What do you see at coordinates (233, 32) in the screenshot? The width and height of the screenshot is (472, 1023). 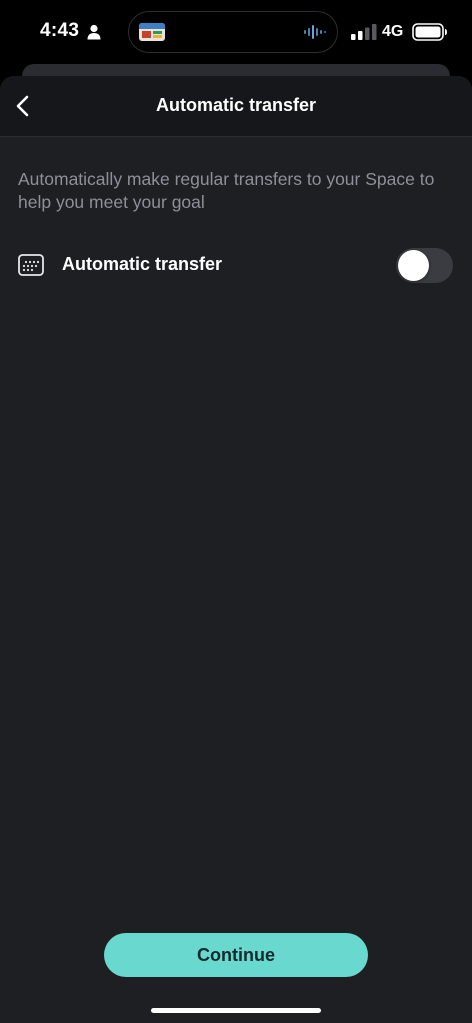 I see `dynamic-island` at bounding box center [233, 32].